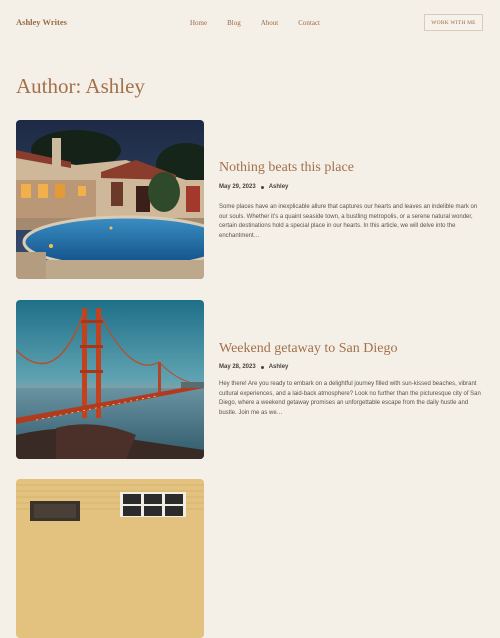  I want to click on nav-home: Home, so click(198, 23).